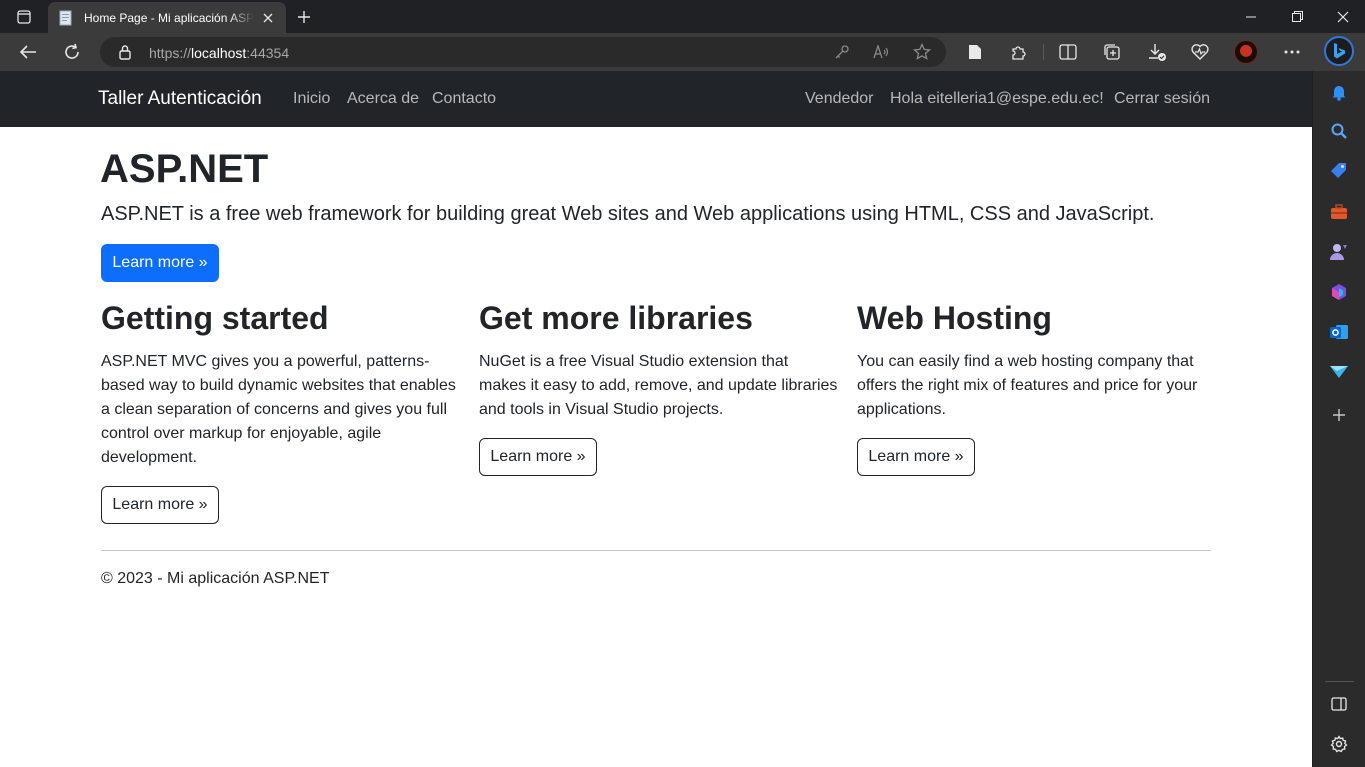 Image resolution: width=1365 pixels, height=767 pixels. Describe the element at coordinates (1200, 52) in the screenshot. I see `browser-essentials-icon` at that location.